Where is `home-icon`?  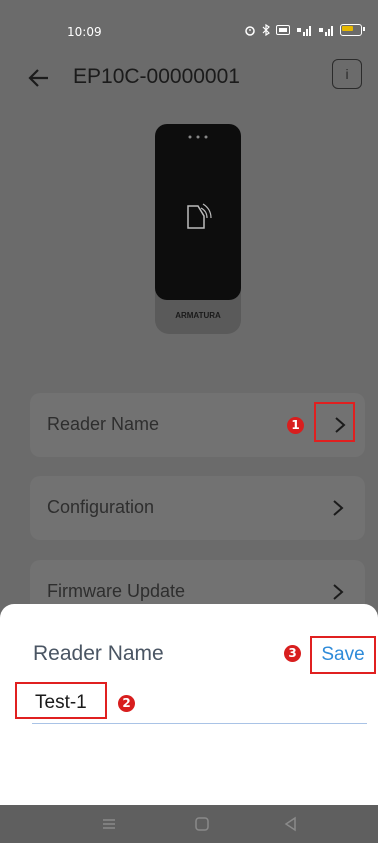
home-icon is located at coordinates (202, 824).